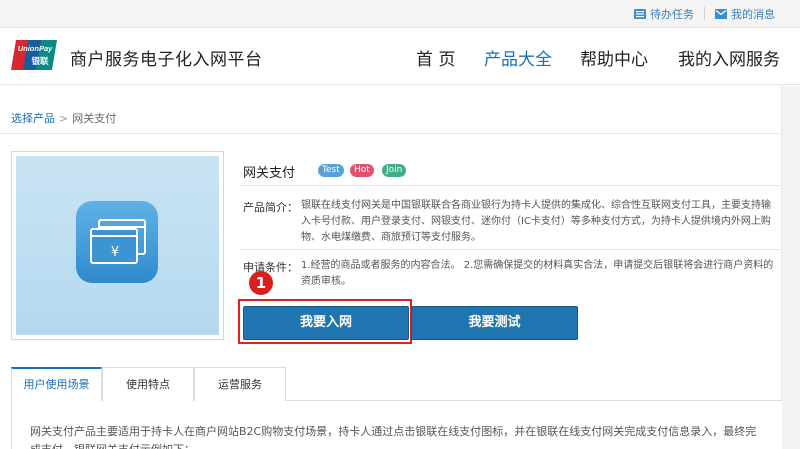 Image resolution: width=800 pixels, height=449 pixels. Describe the element at coordinates (729, 57) in the screenshot. I see `nav-my-service: 我的入网服务` at that location.